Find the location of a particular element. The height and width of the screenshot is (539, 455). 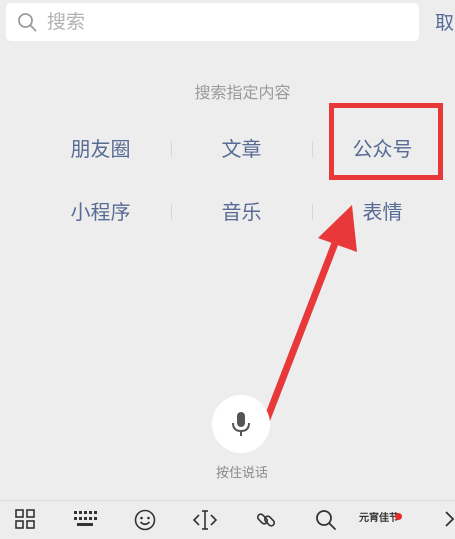

notification-dot is located at coordinates (398, 516).